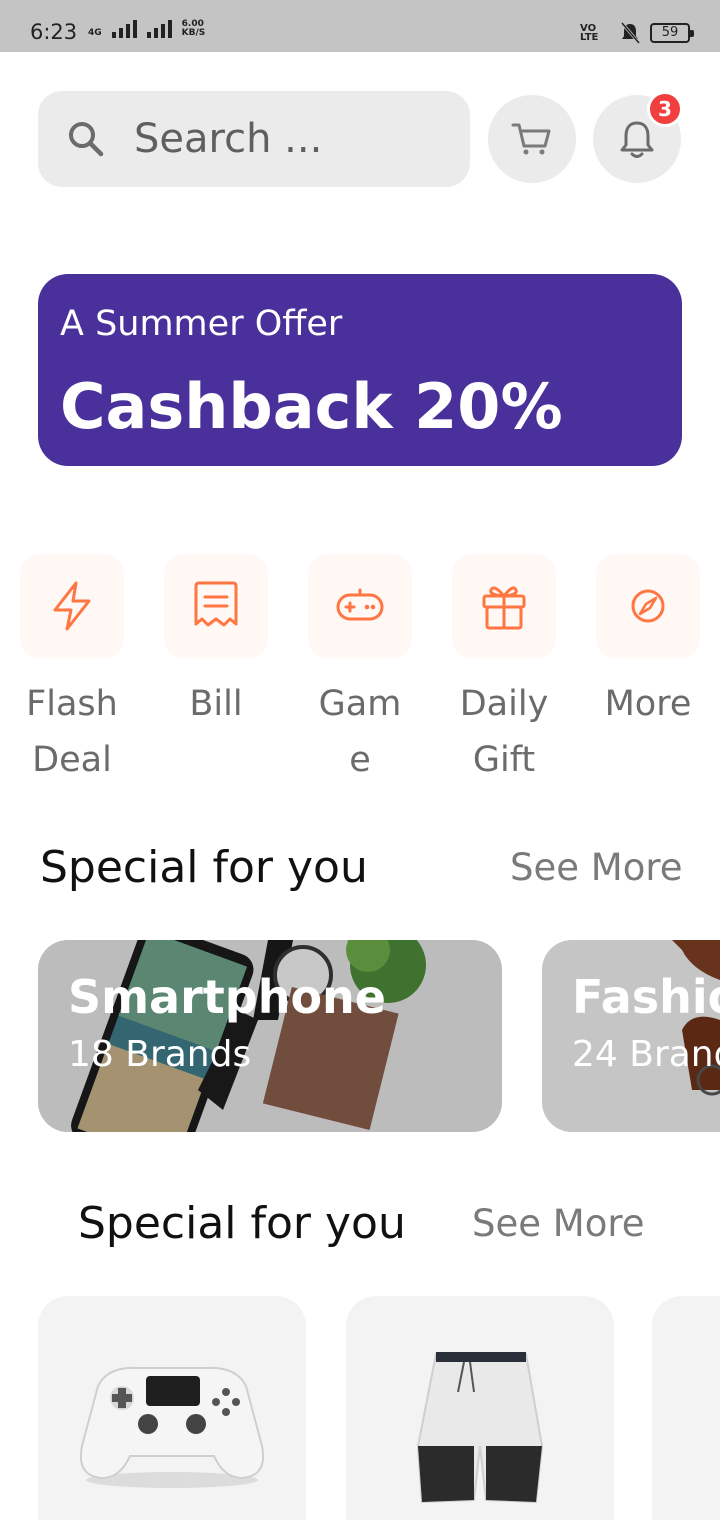 This screenshot has width=720, height=1520. I want to click on product-card-controller, so click(172, 1408).